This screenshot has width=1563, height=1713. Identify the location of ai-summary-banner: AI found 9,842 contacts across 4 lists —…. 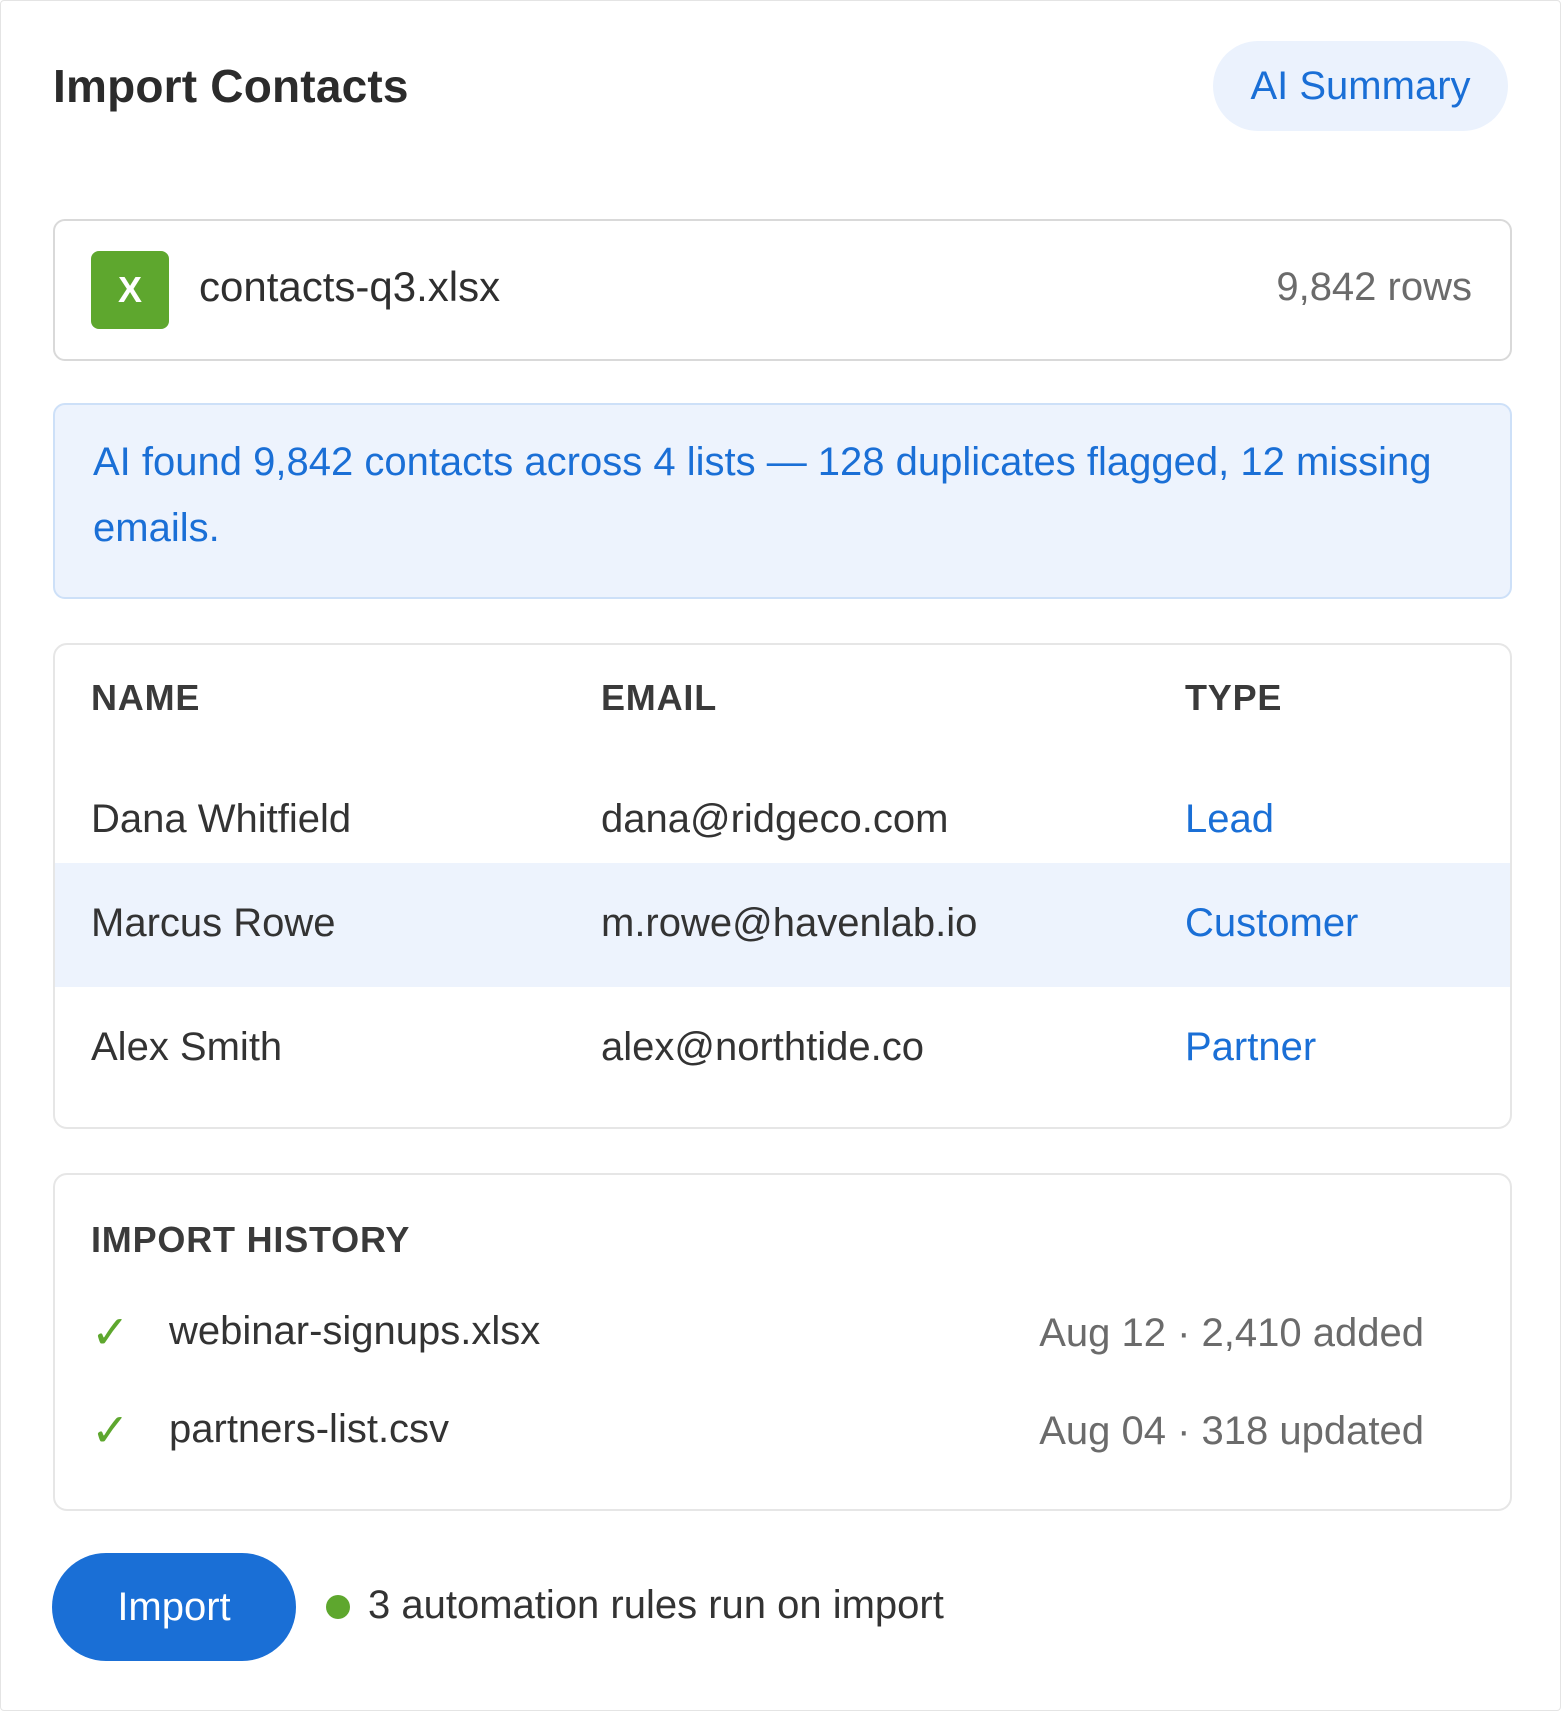
(782, 501).